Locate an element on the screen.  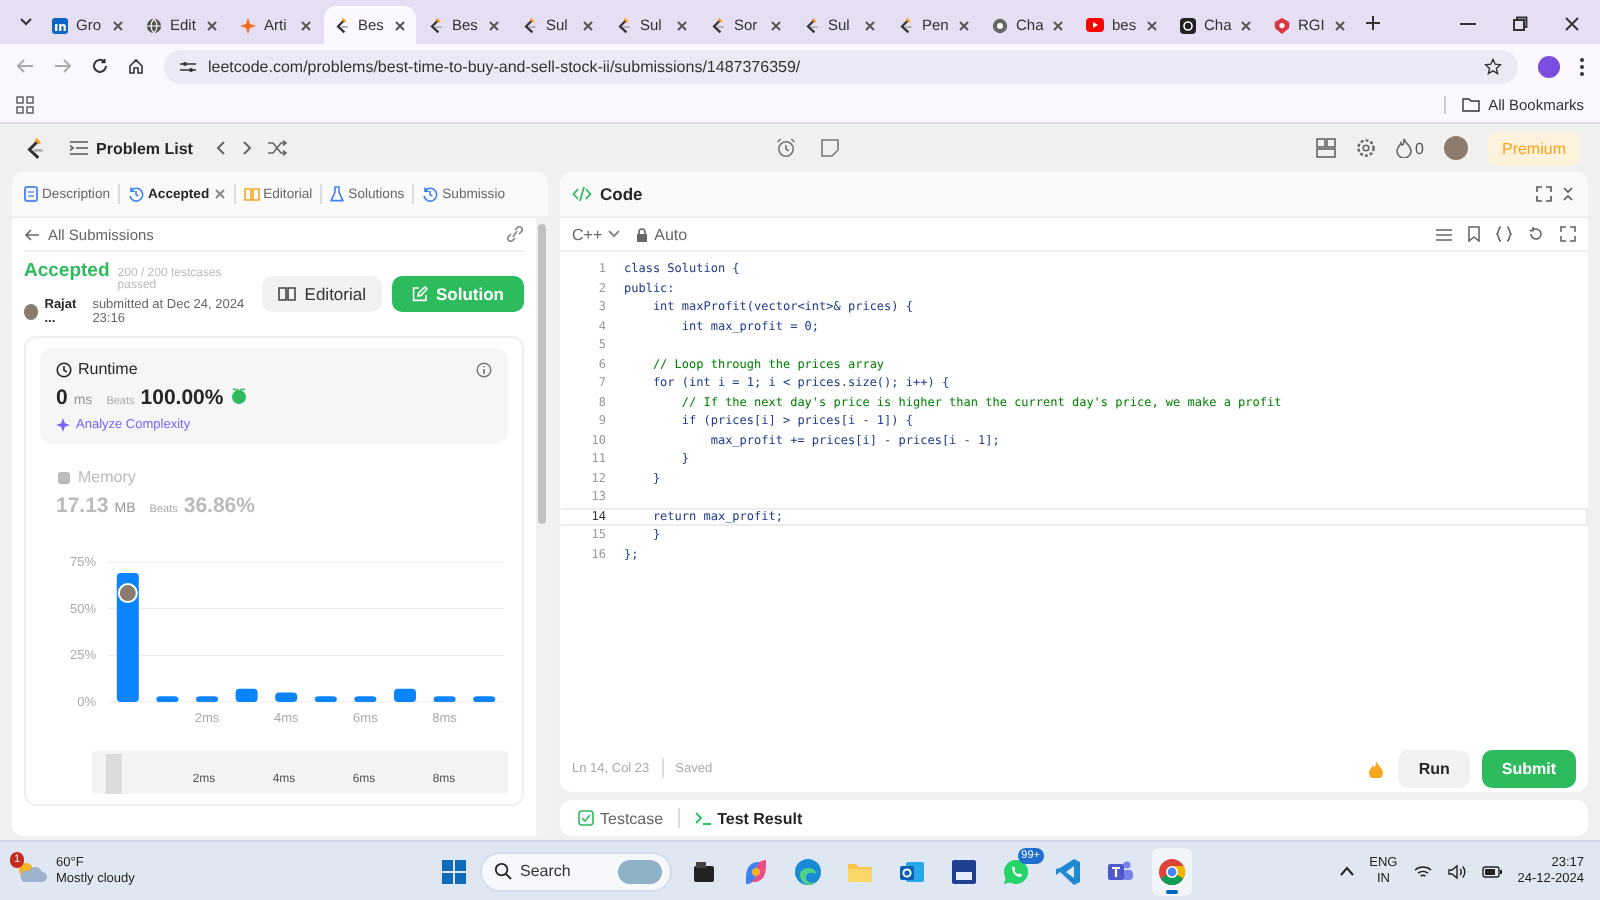
tile-logo-icon is located at coordinates (964, 871).